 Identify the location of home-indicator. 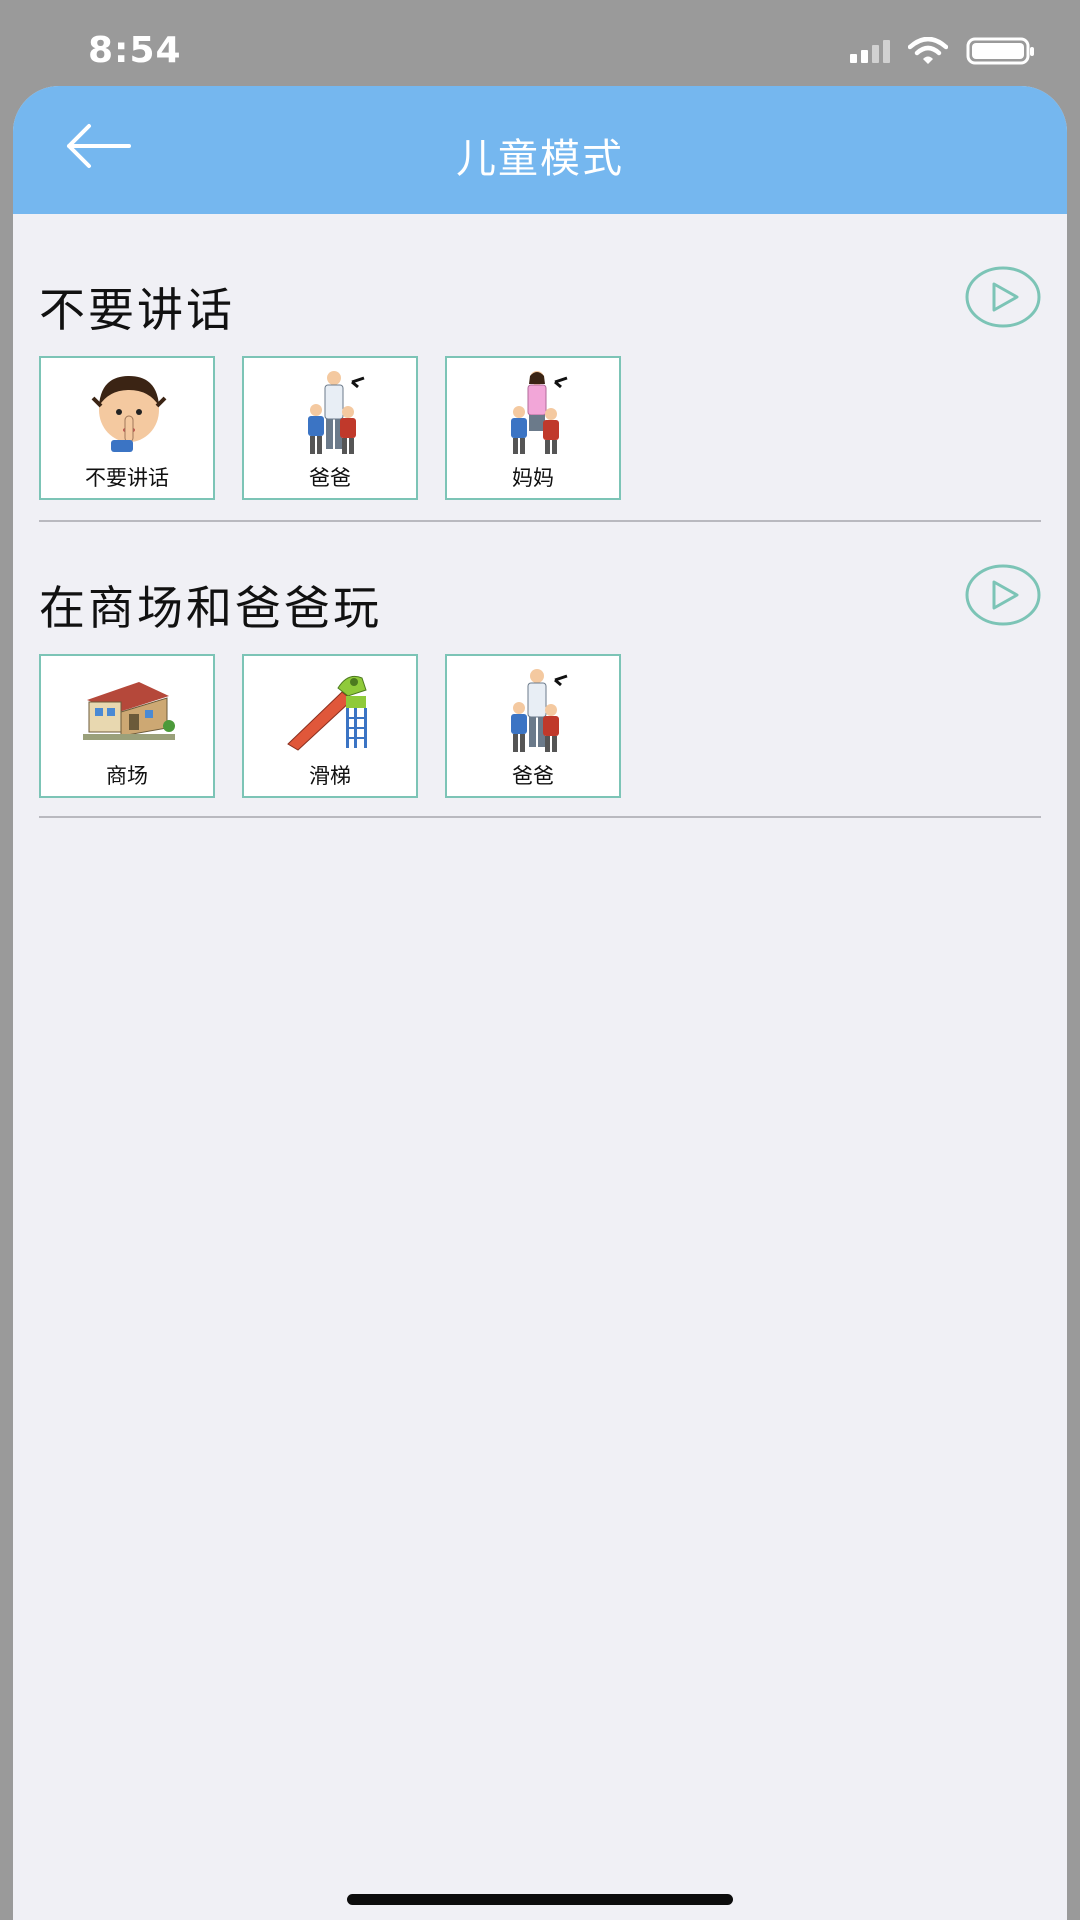
(540, 1899).